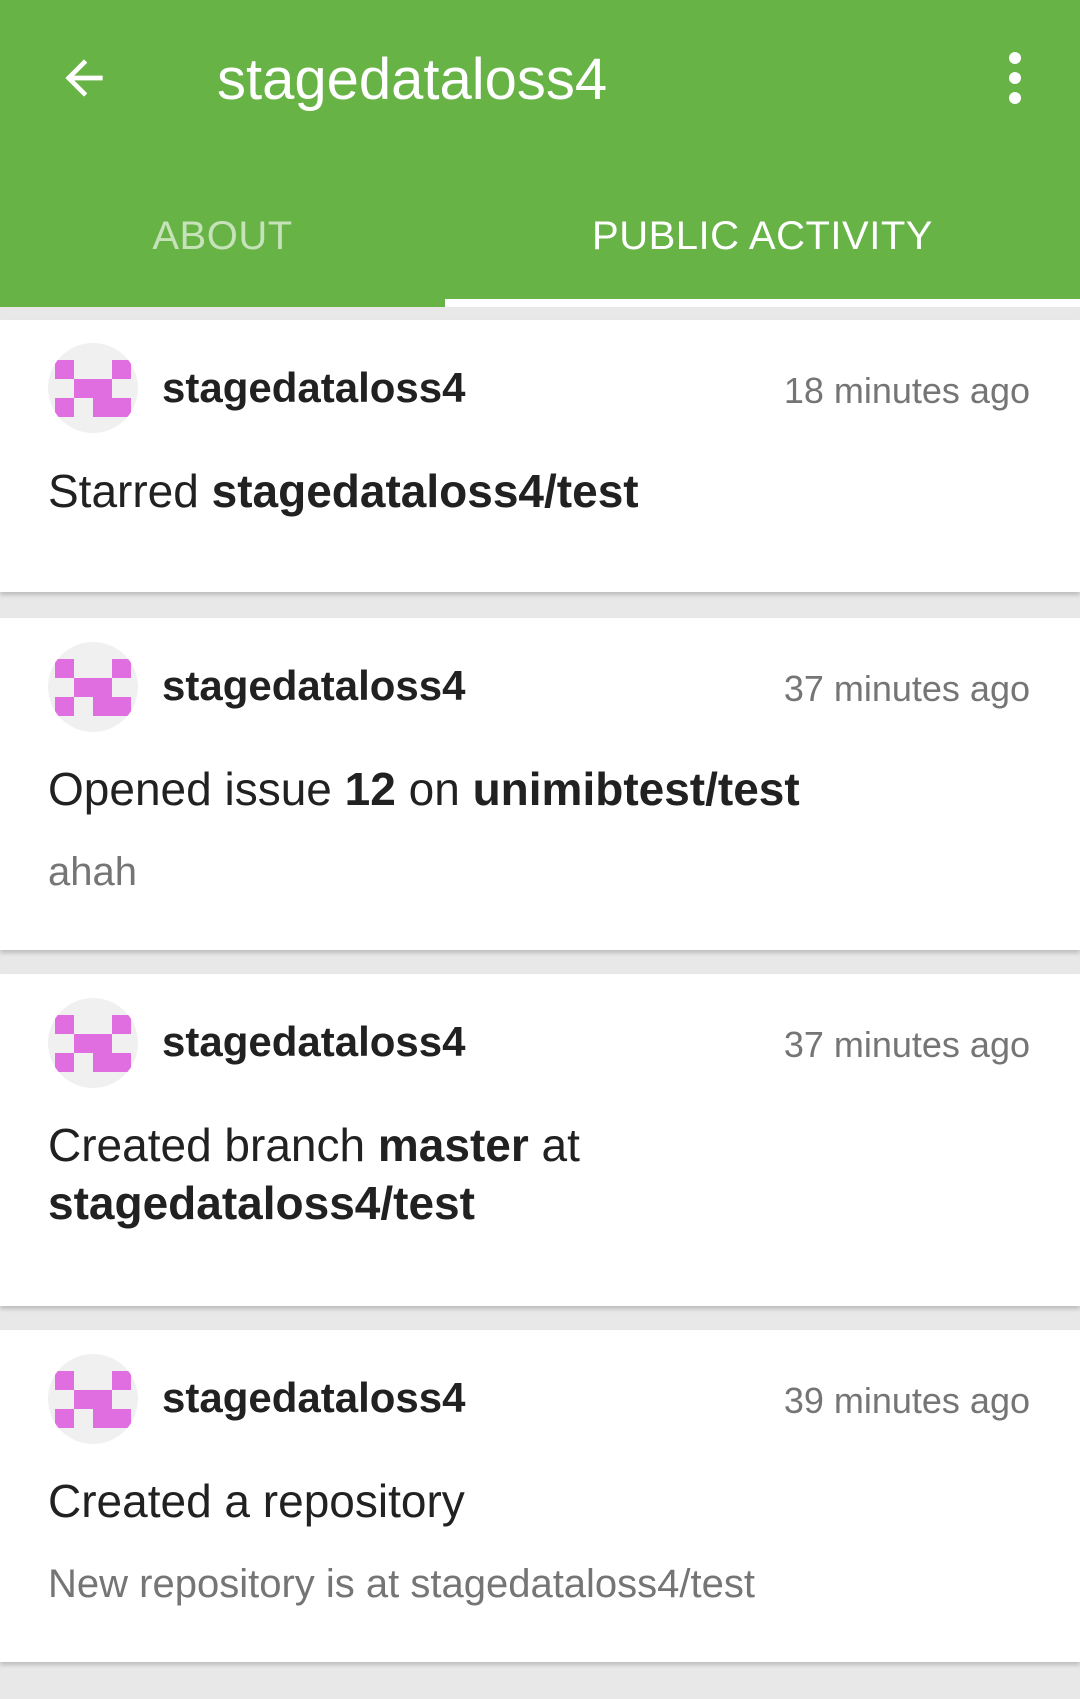 Image resolution: width=1080 pixels, height=1699 pixels. What do you see at coordinates (528, 1501) in the screenshot?
I see `event-text: Created a repository` at bounding box center [528, 1501].